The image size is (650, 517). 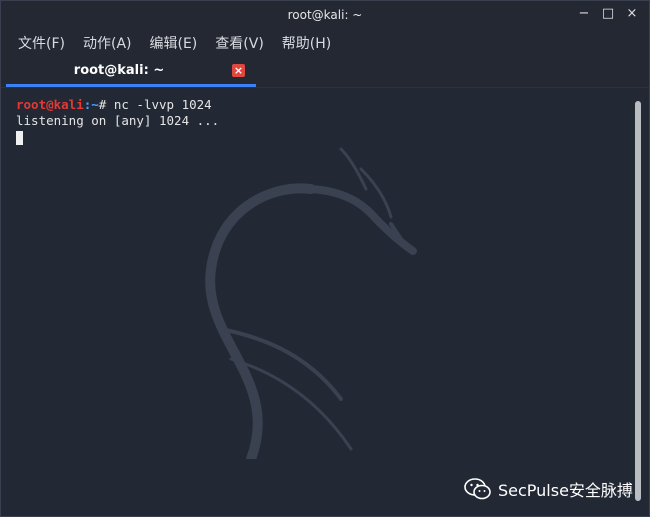 What do you see at coordinates (119, 70) in the screenshot?
I see `tab-label: root@kali: ~` at bounding box center [119, 70].